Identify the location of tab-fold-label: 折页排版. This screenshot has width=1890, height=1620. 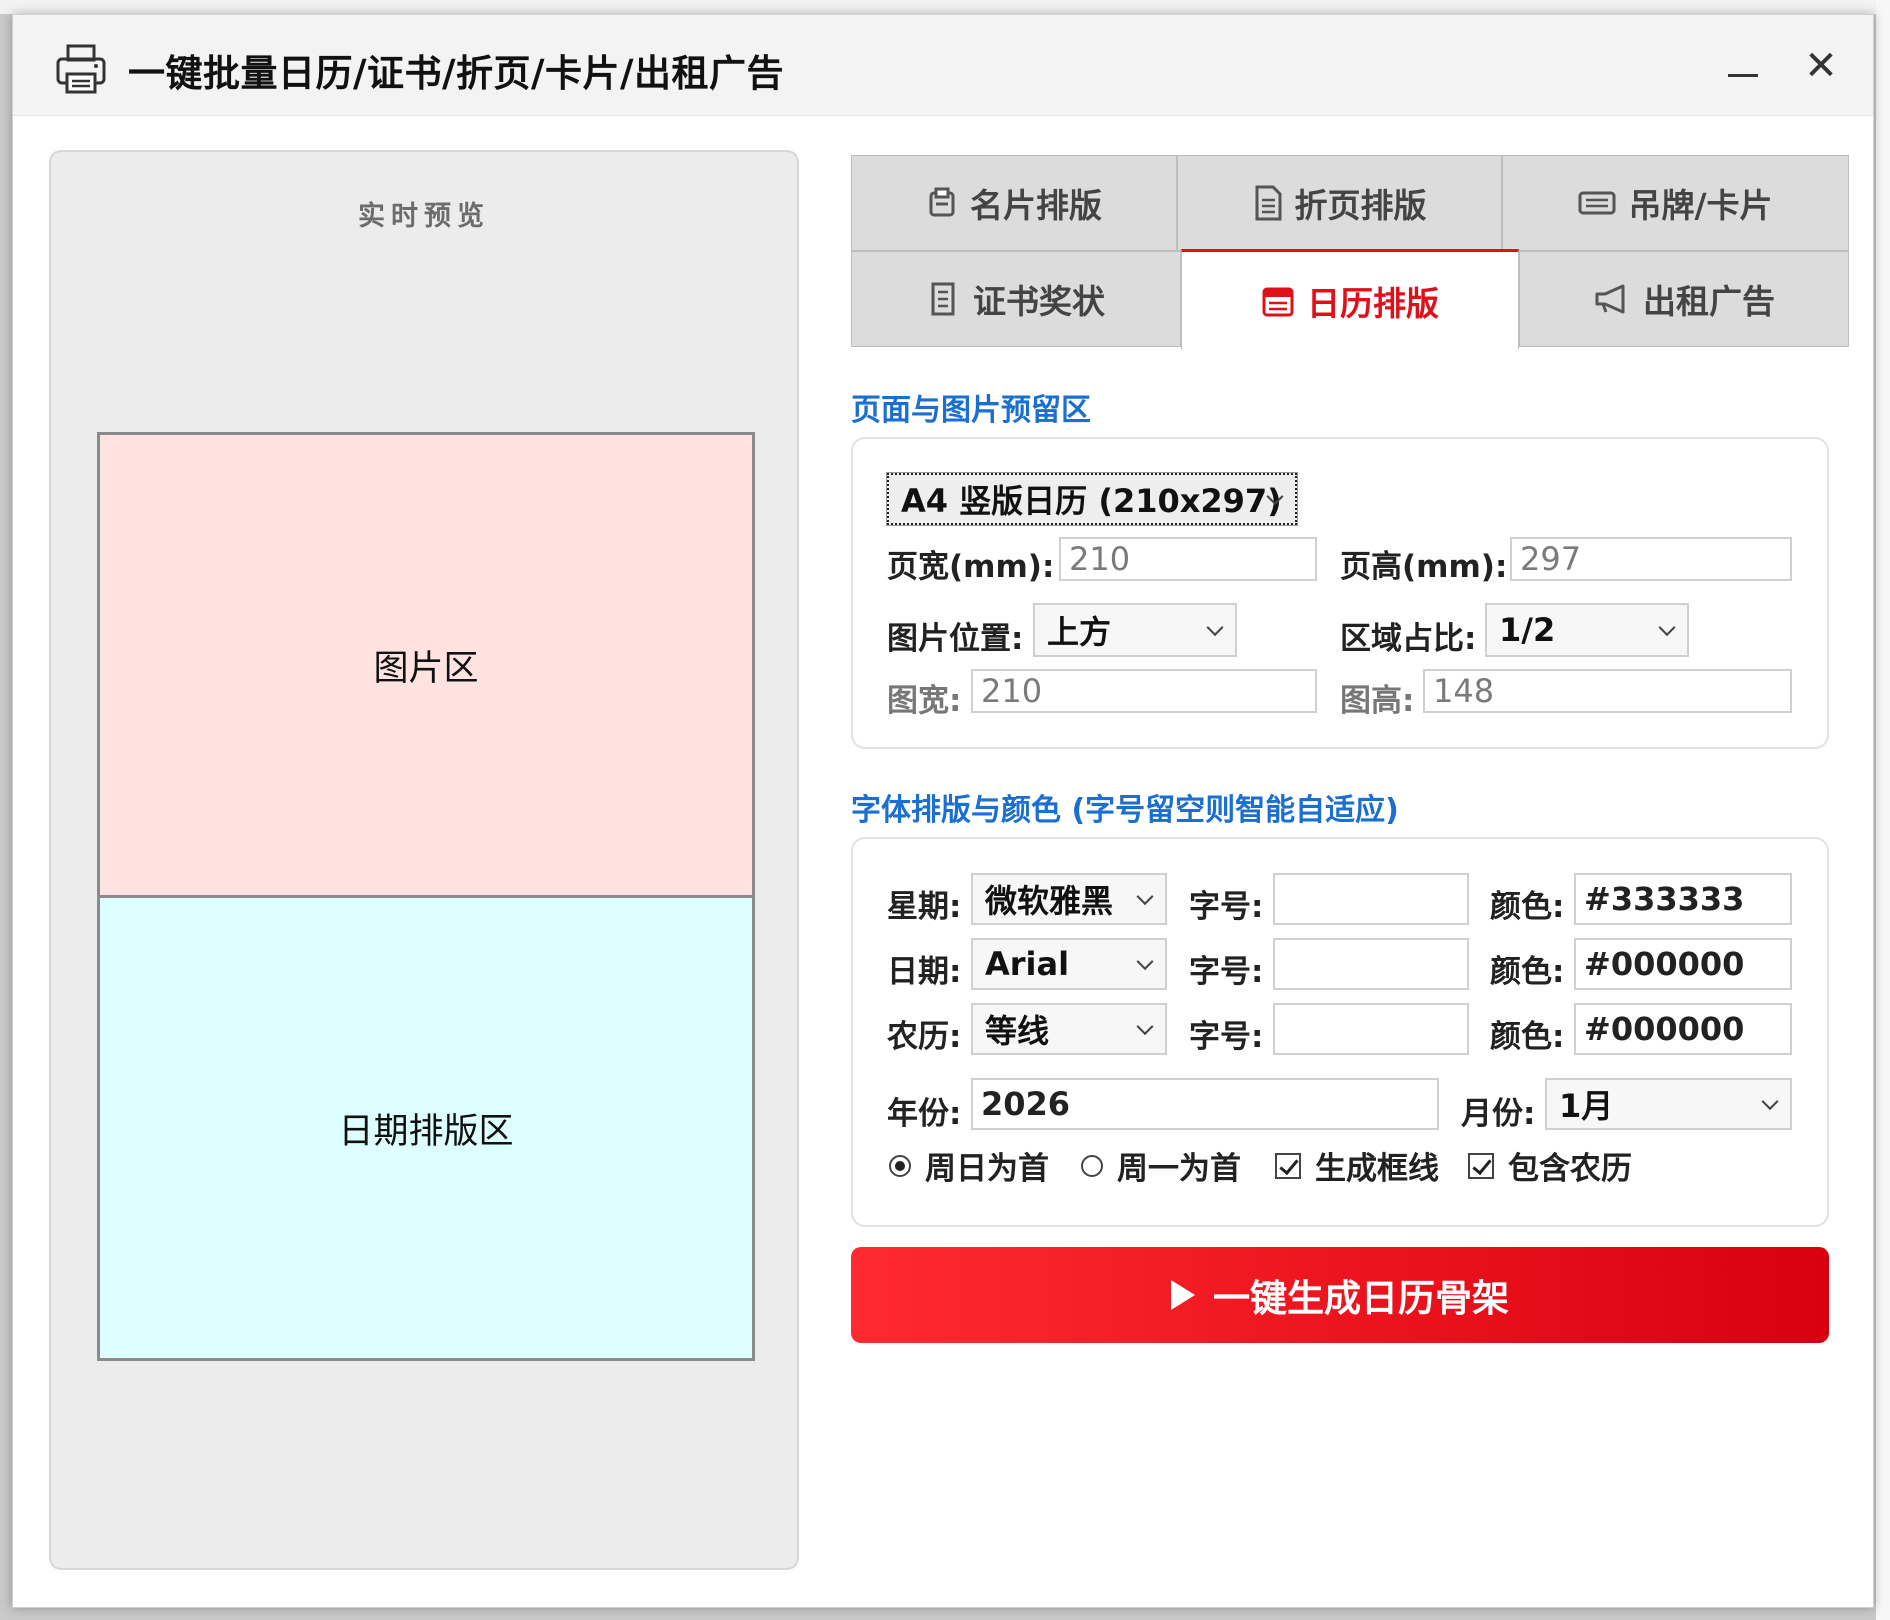
(1360, 205).